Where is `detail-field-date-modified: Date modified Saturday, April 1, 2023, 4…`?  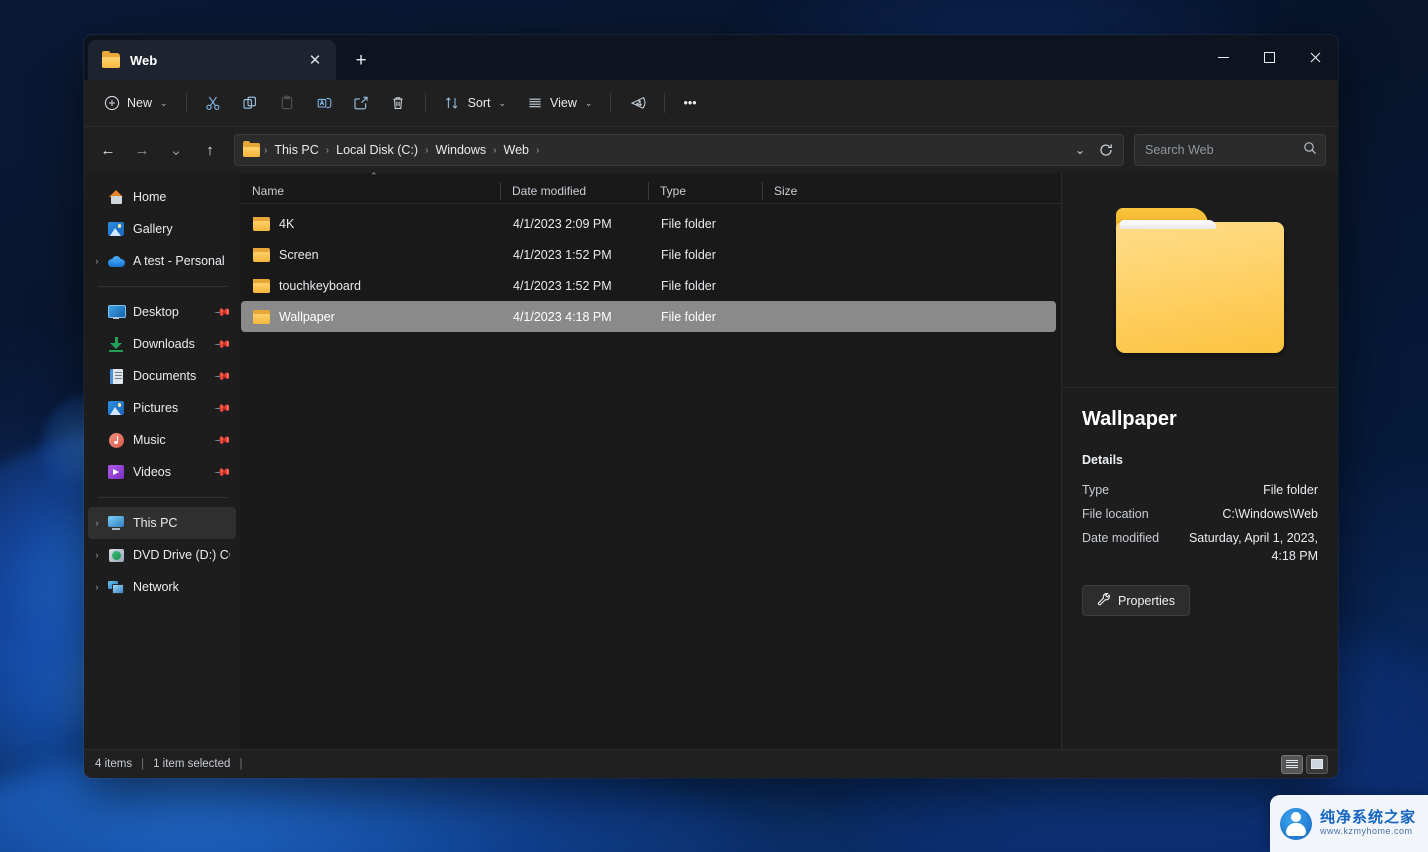
detail-field-date-modified: Date modified Saturday, April 1, 2023, 4… is located at coordinates (1200, 548).